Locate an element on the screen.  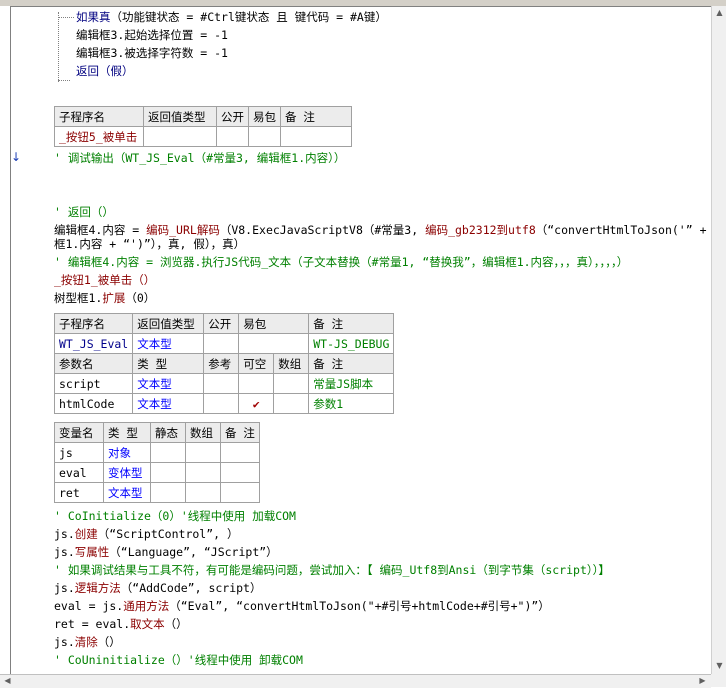
scroll-right-icon: ▶ is located at coordinates (702, 681).